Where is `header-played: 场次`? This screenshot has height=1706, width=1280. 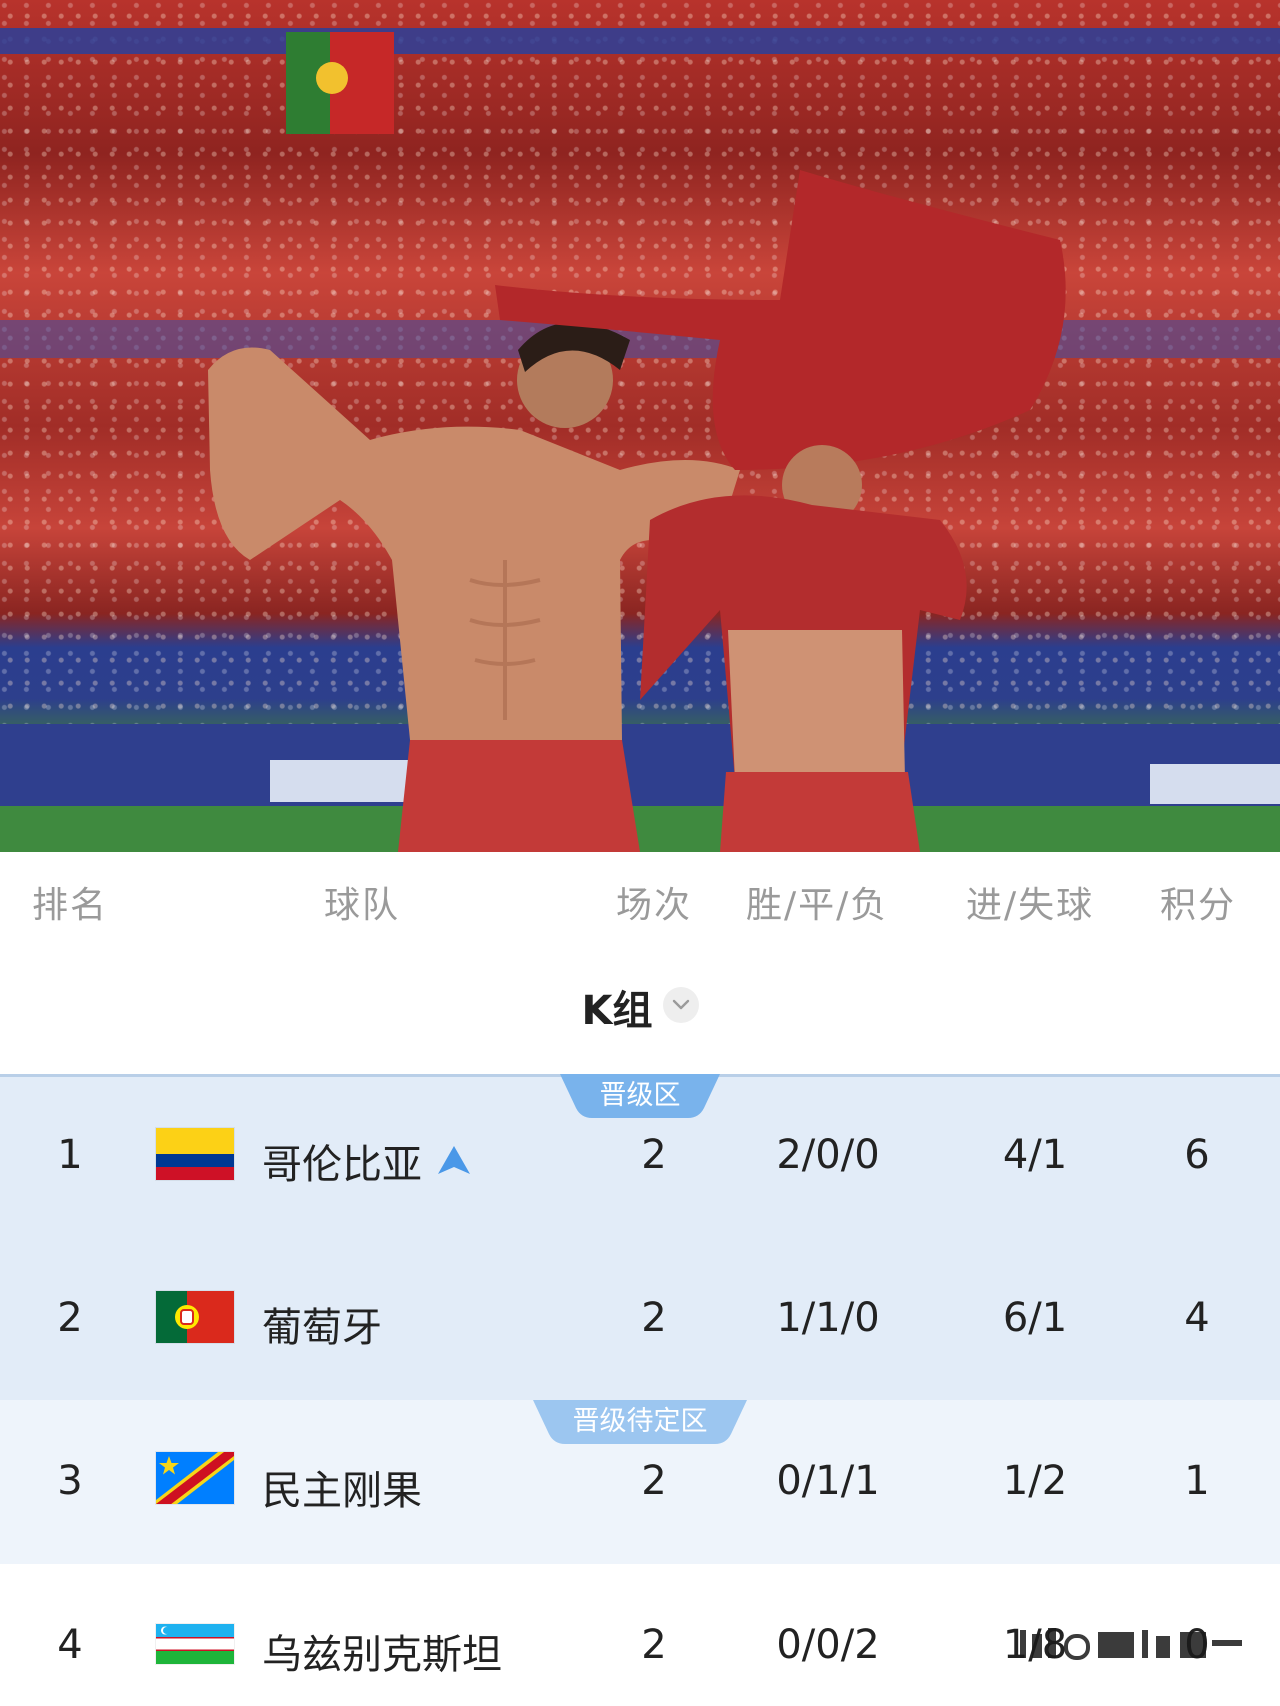 header-played: 场次 is located at coordinates (654, 905).